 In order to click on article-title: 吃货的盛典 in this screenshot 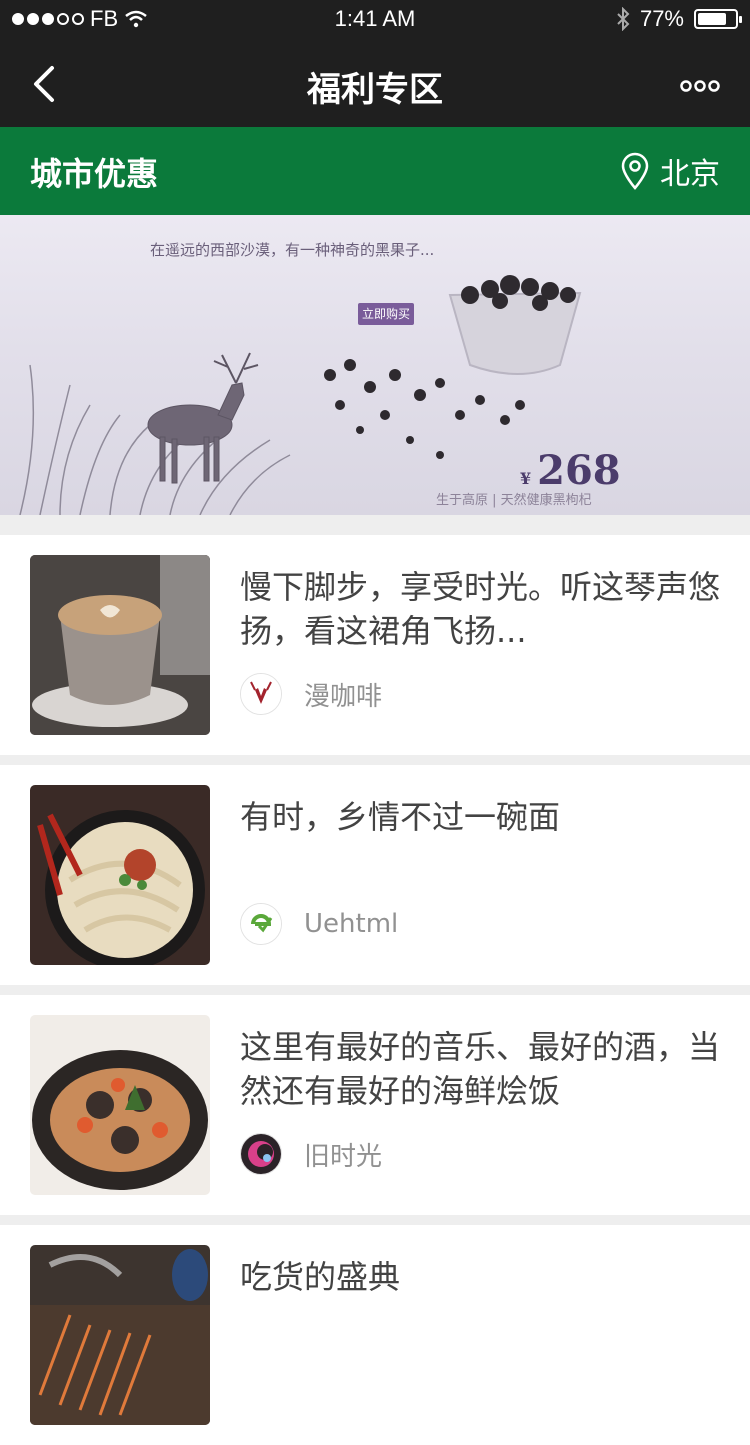, I will do `click(320, 1277)`.